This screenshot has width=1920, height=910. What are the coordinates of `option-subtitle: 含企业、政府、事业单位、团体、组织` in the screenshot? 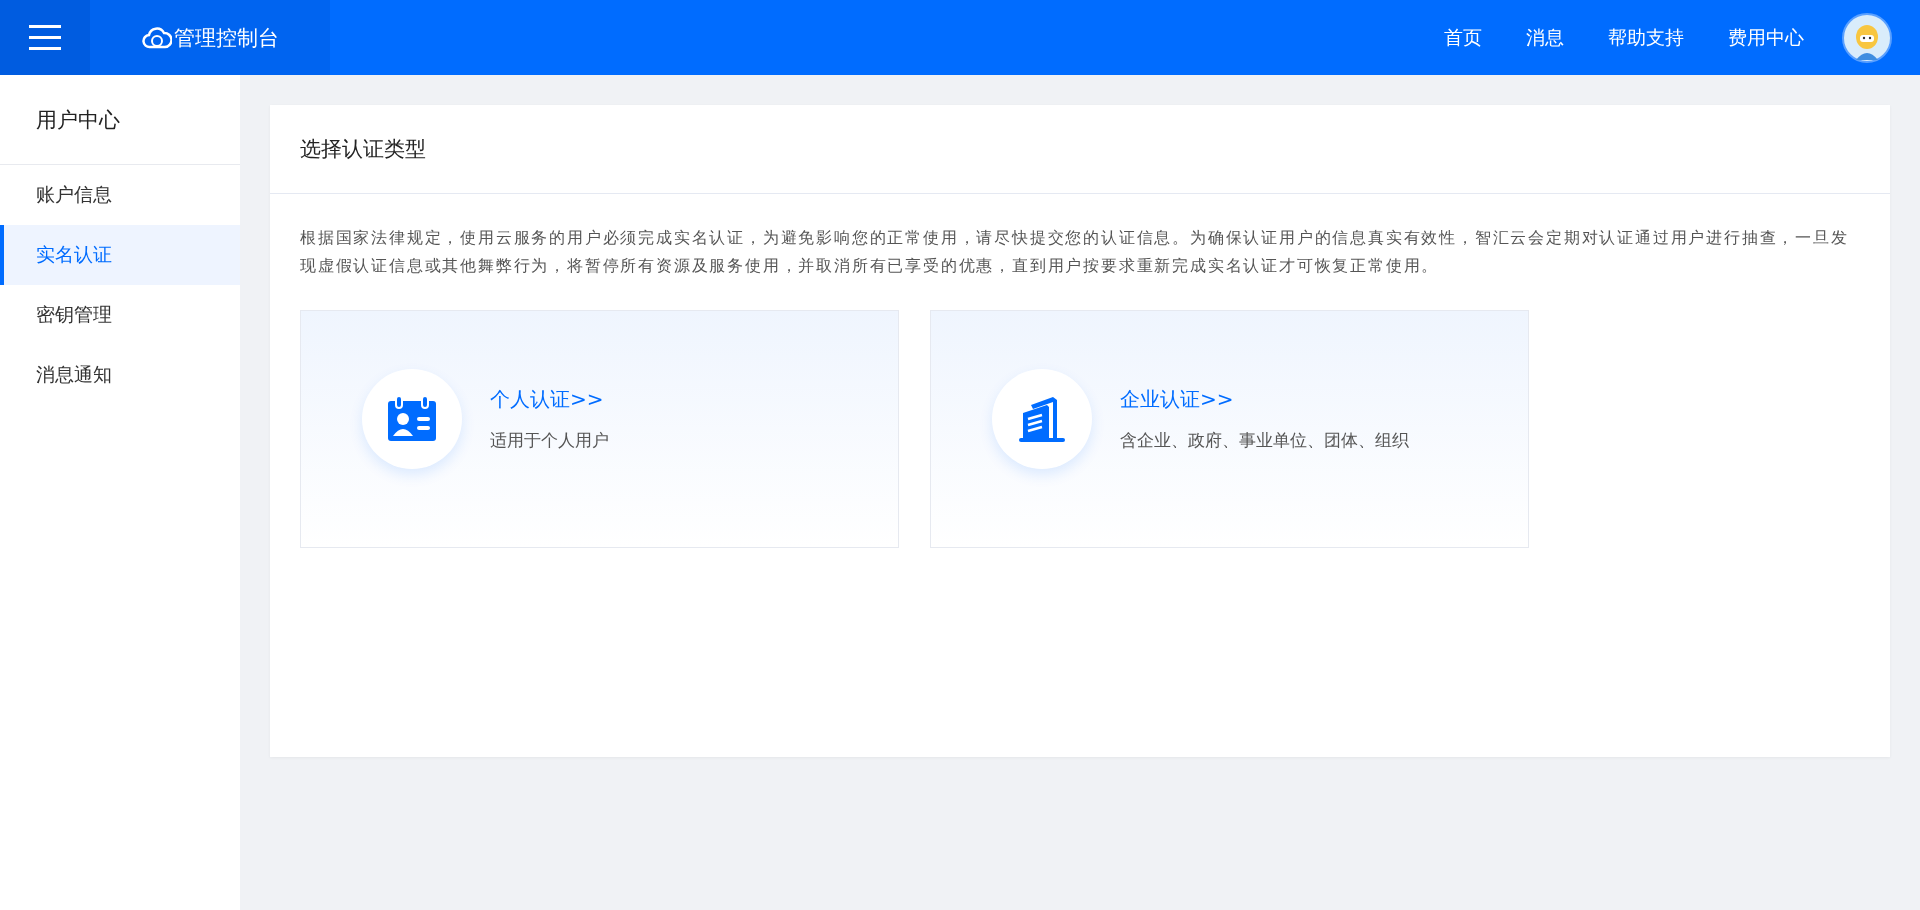 It's located at (1264, 440).